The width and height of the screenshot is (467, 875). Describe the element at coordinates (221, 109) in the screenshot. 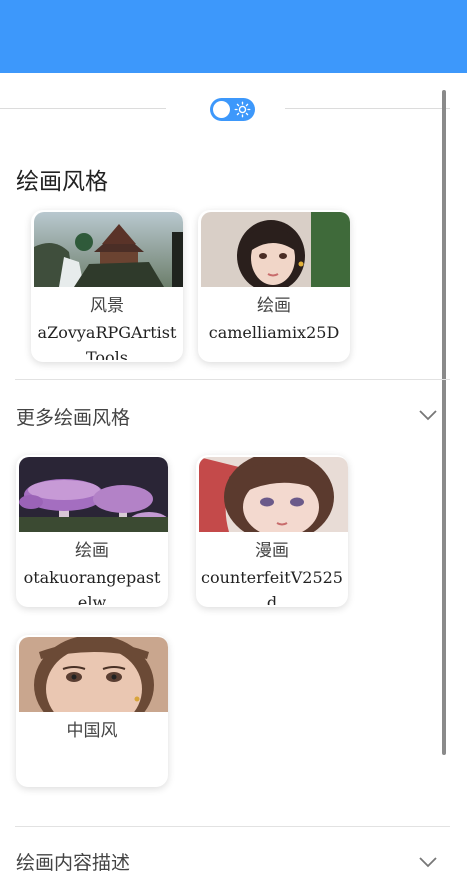

I see `toggle-knob` at that location.